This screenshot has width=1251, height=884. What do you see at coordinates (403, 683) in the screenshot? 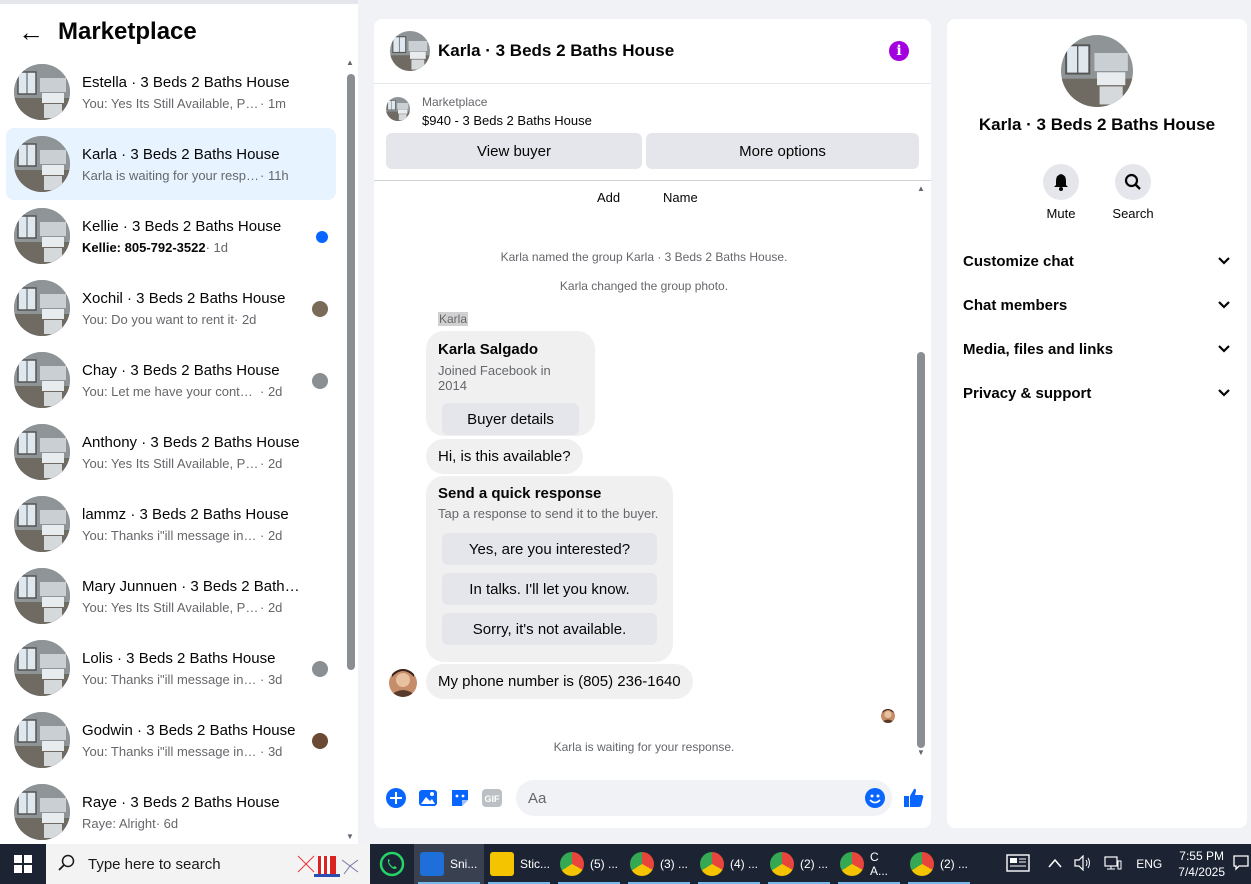
I see `sender-avatar` at bounding box center [403, 683].